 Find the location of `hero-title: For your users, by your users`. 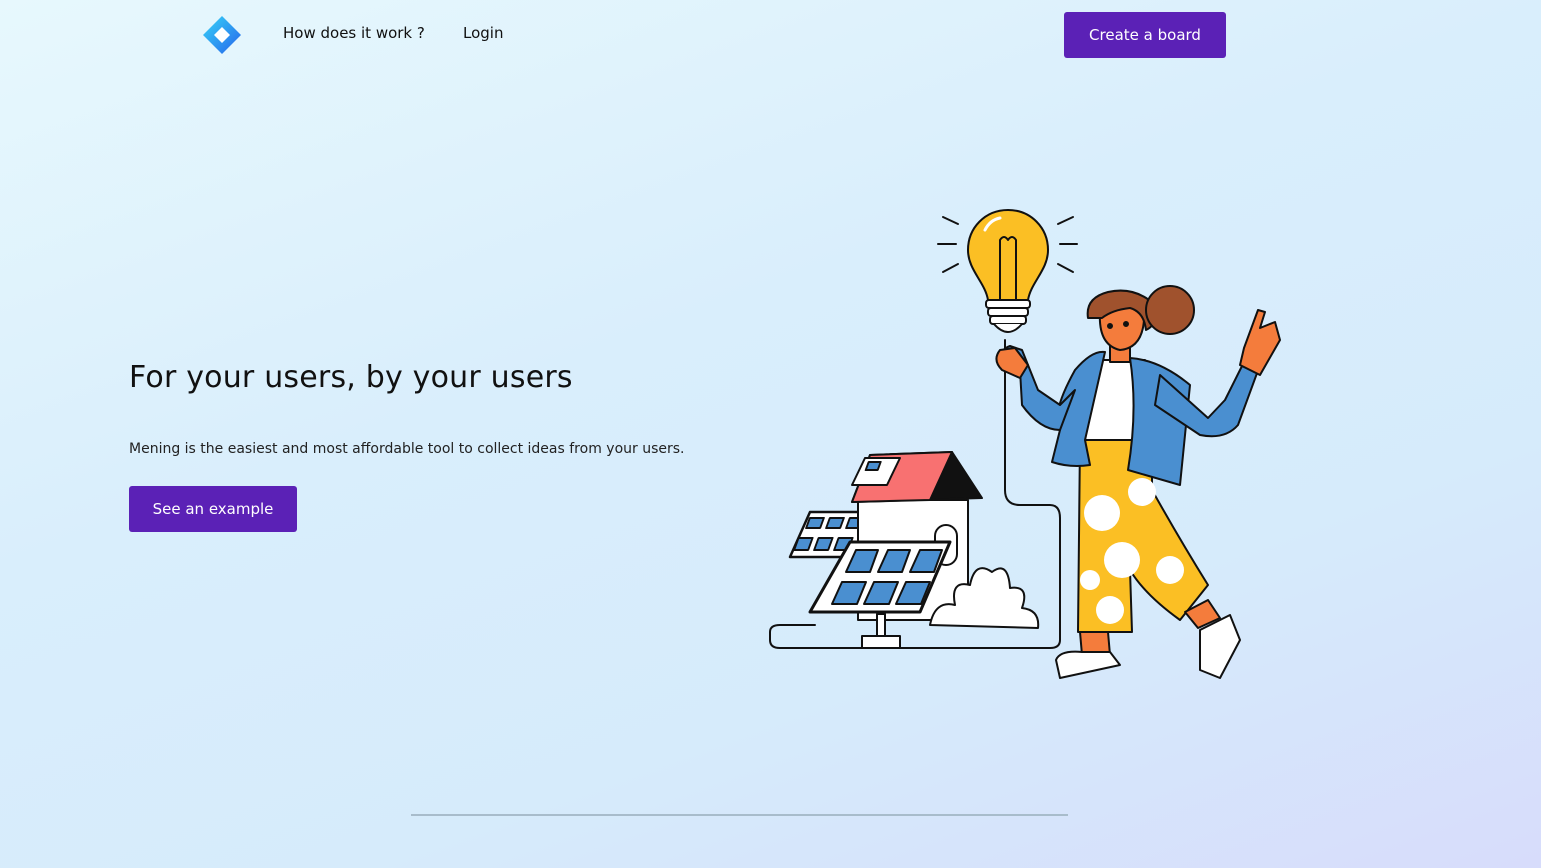

hero-title: For your users, by your users is located at coordinates (351, 377).